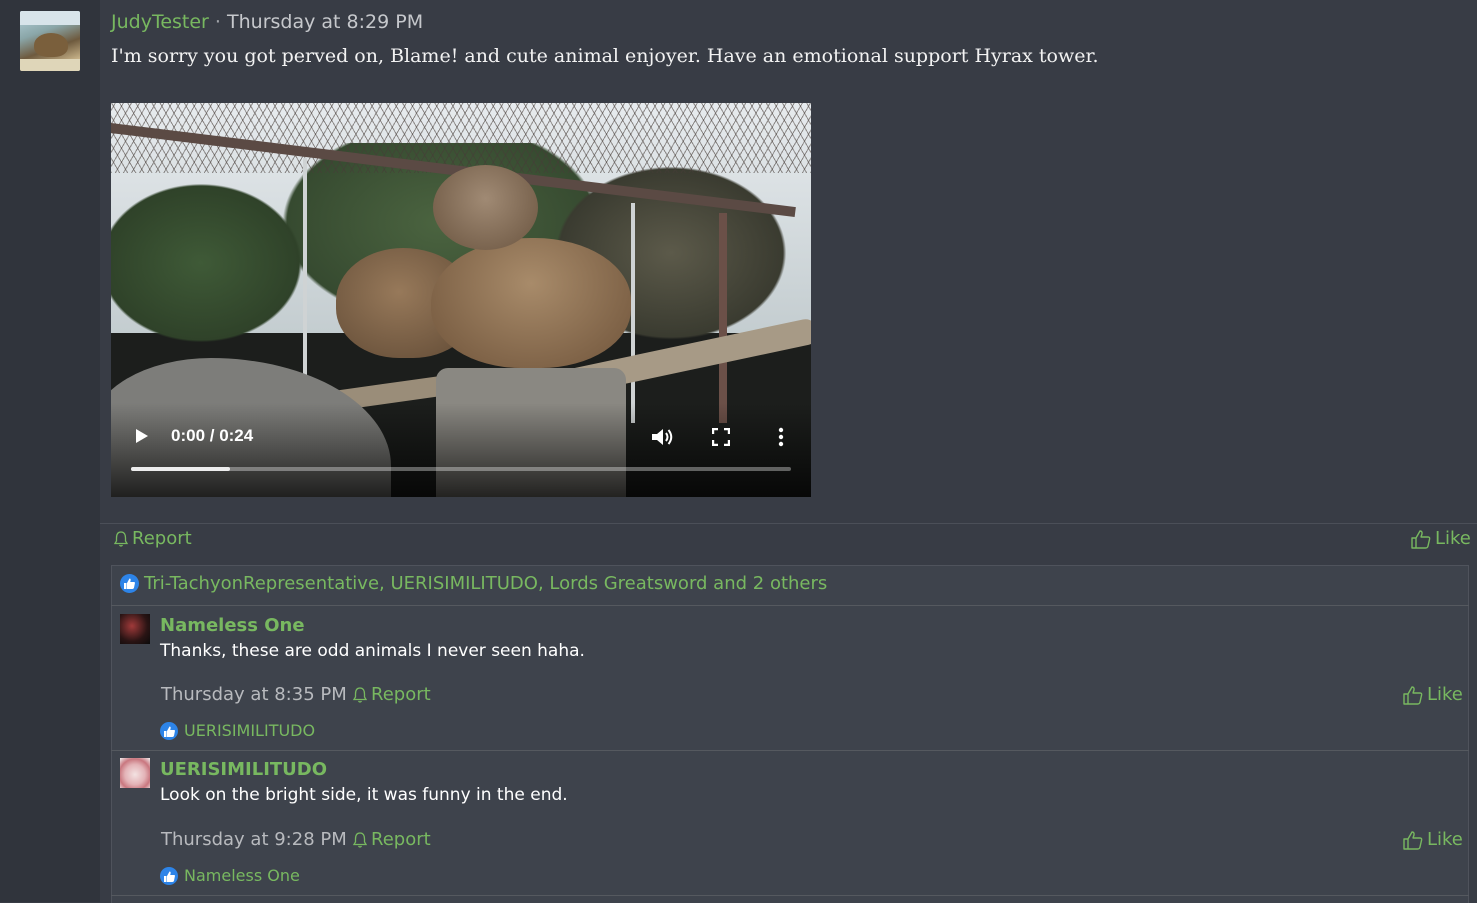  I want to click on video-buffer-bar, so click(180, 469).